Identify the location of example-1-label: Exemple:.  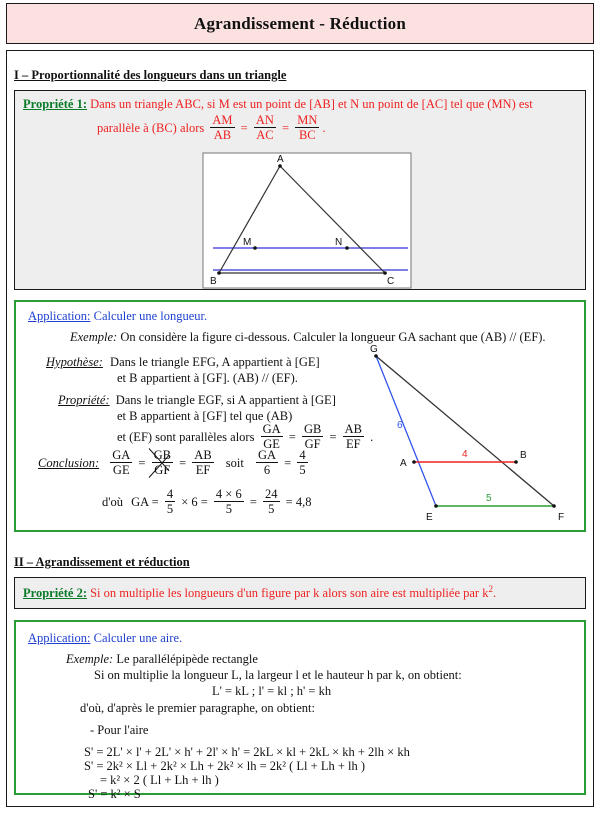
(94, 337).